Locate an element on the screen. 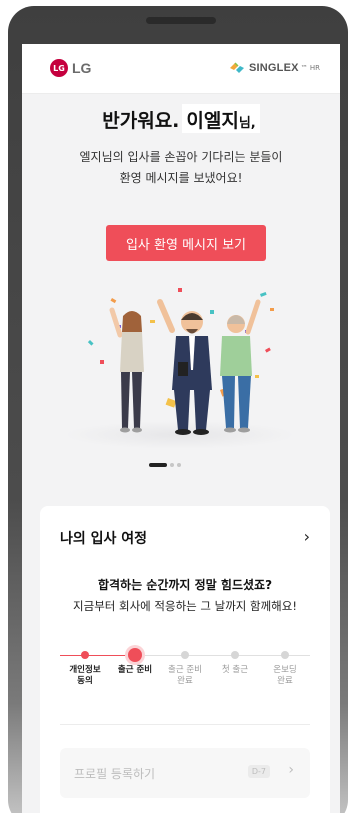 The image size is (354, 813). greeting-text: 반가워요. is located at coordinates (141, 121).